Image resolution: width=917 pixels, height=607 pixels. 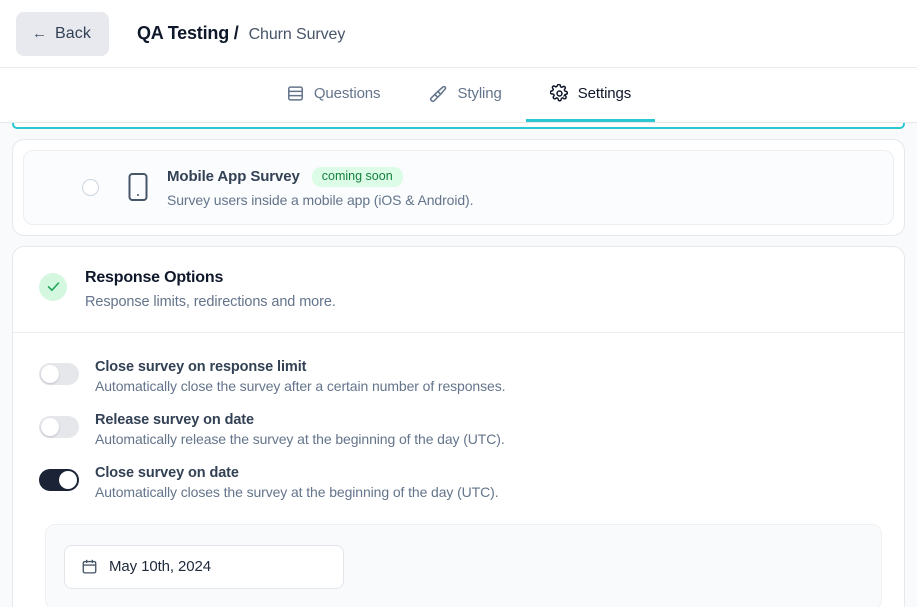 What do you see at coordinates (89, 566) in the screenshot?
I see `calendar-icon` at bounding box center [89, 566].